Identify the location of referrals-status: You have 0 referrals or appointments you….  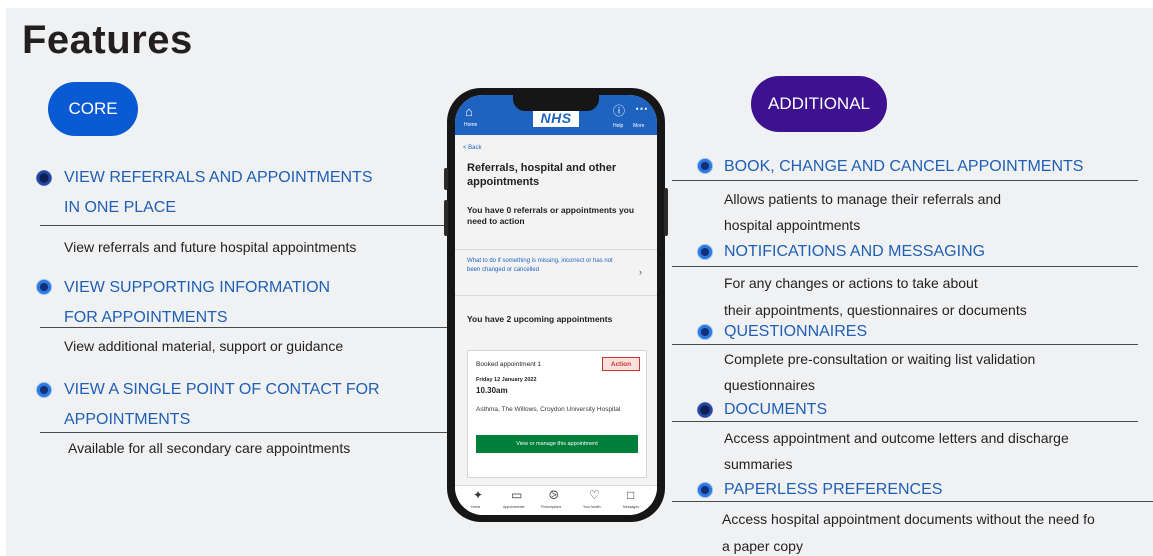
(551, 215).